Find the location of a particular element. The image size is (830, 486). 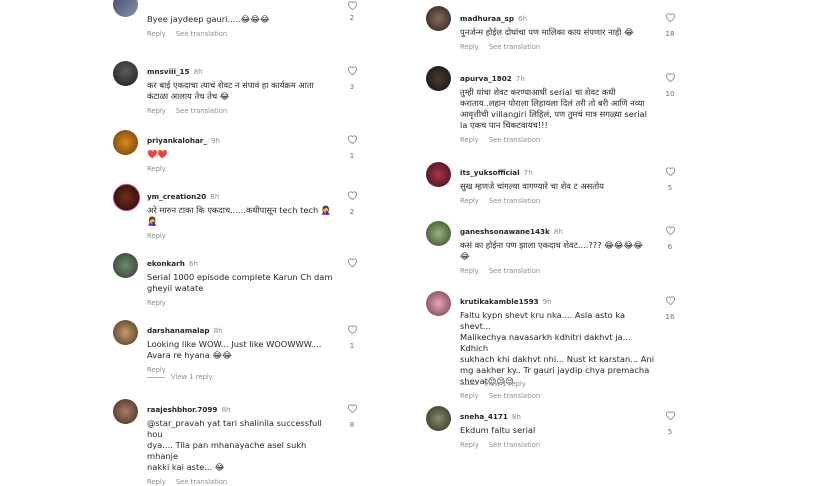

comment-username: krutikakamble1593 is located at coordinates (499, 301).